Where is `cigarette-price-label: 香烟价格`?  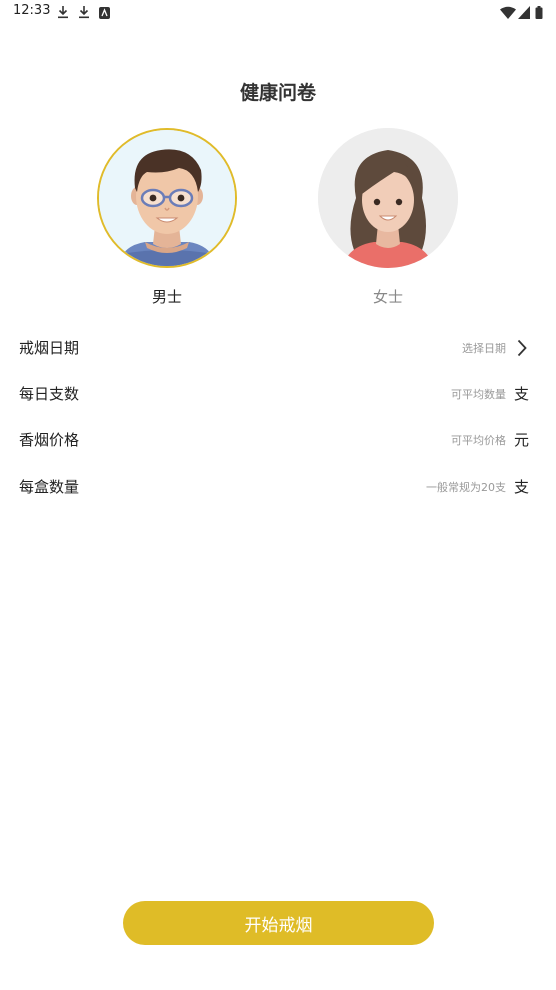 cigarette-price-label: 香烟价格 is located at coordinates (49, 440).